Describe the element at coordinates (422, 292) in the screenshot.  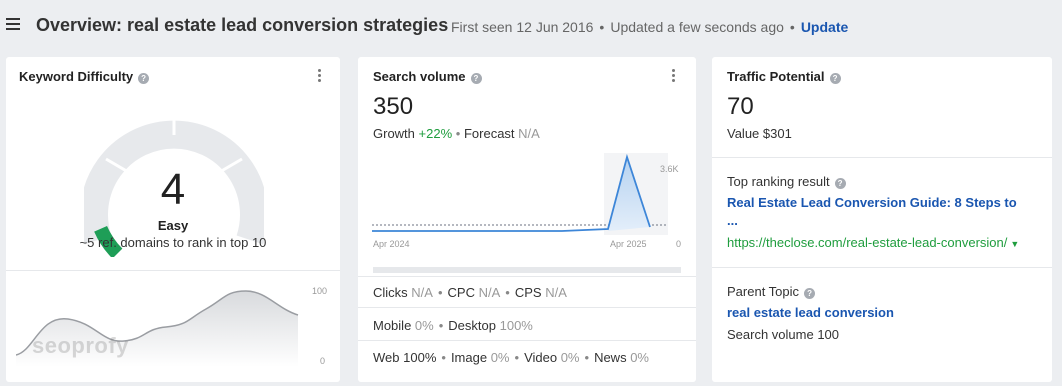
I see `clicks-value: N/A` at that location.